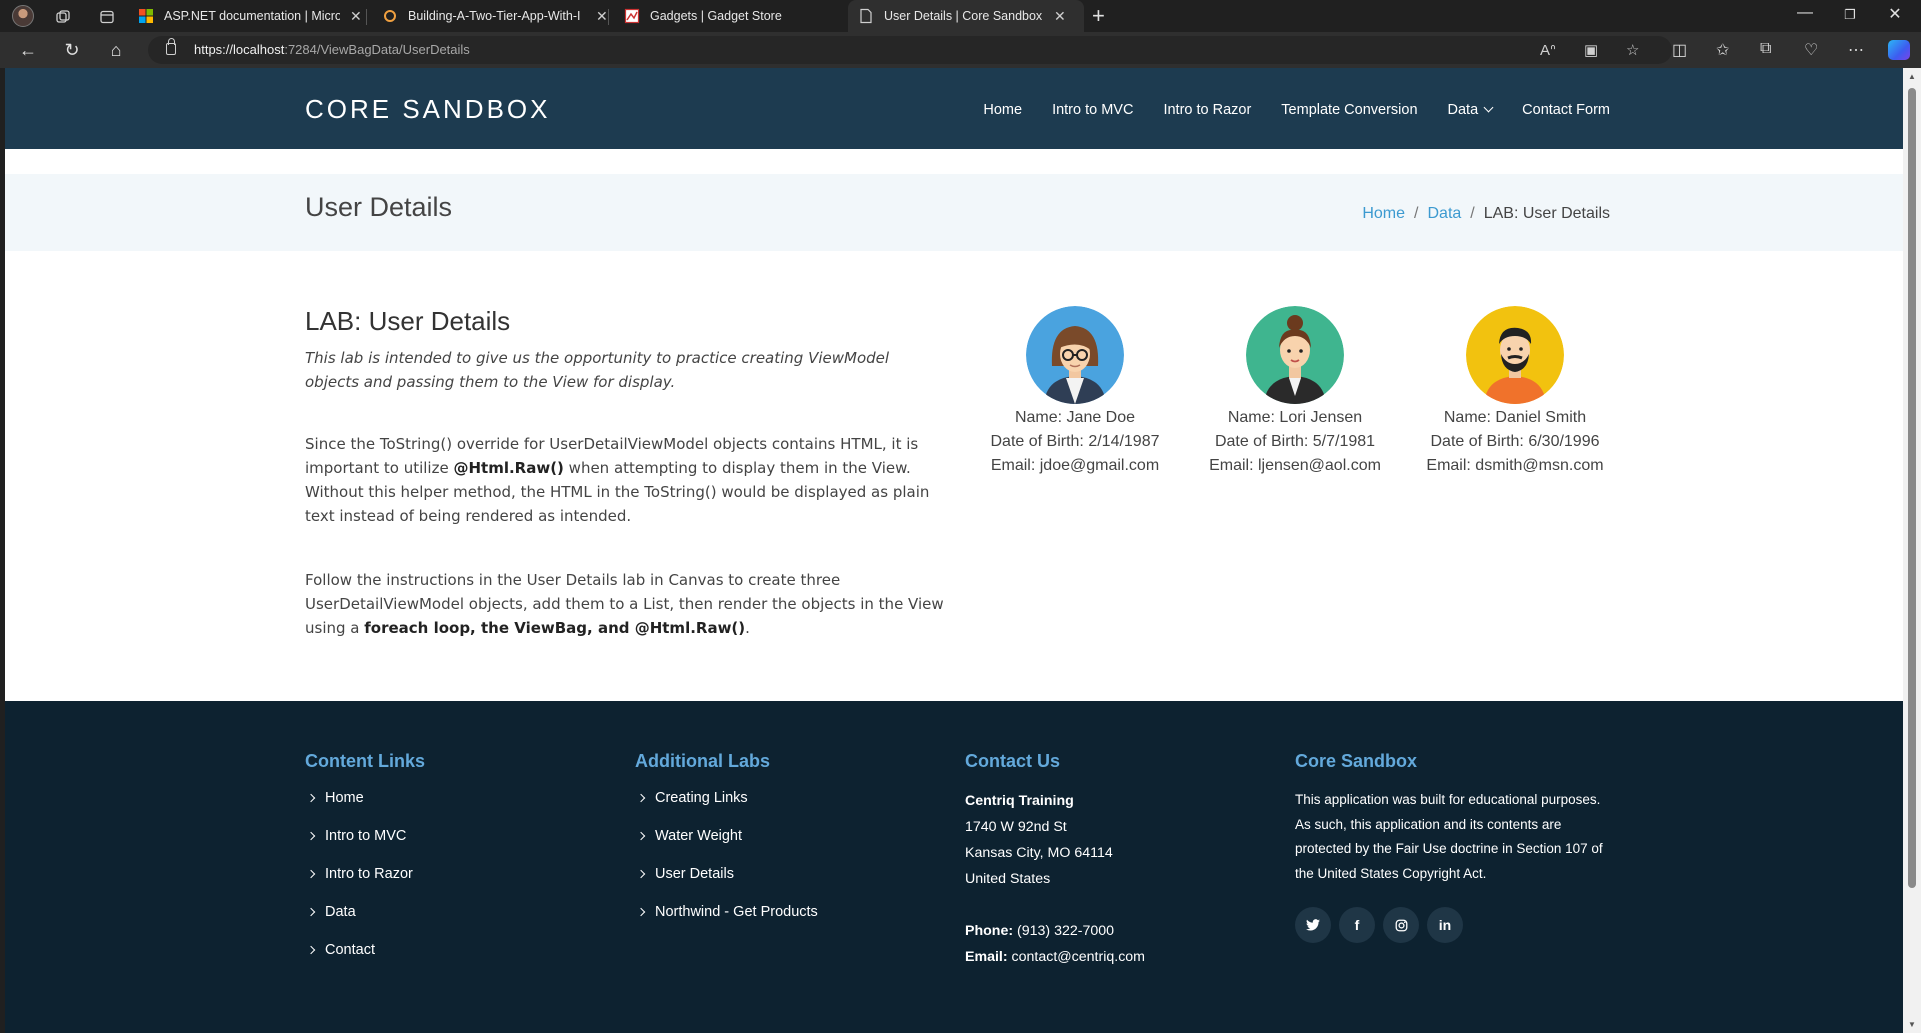  I want to click on footer-link-creating-links: Creating Links, so click(726, 807).